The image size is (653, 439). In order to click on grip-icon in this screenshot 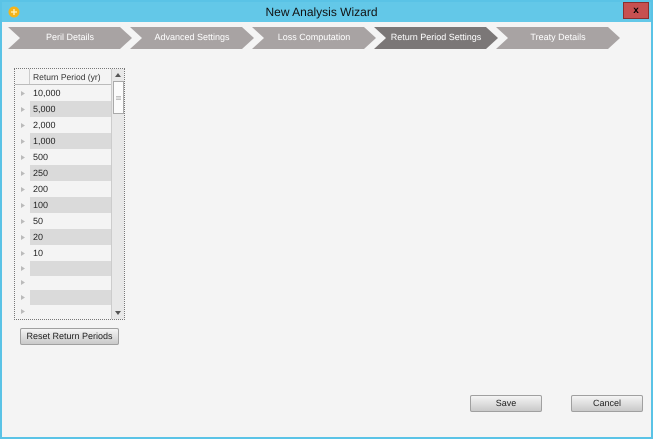, I will do `click(118, 98)`.